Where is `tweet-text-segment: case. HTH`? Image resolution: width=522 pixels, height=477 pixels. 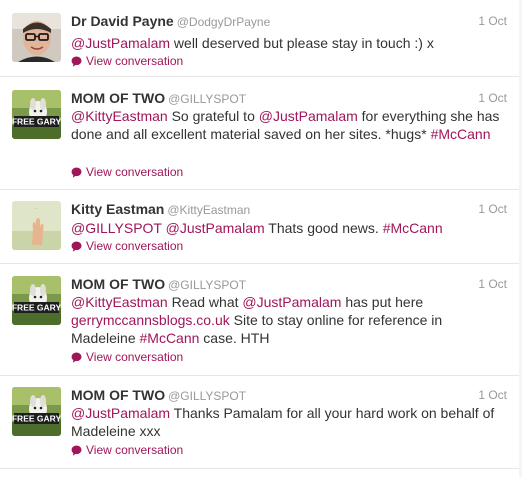
tweet-text-segment: case. HTH is located at coordinates (234, 338).